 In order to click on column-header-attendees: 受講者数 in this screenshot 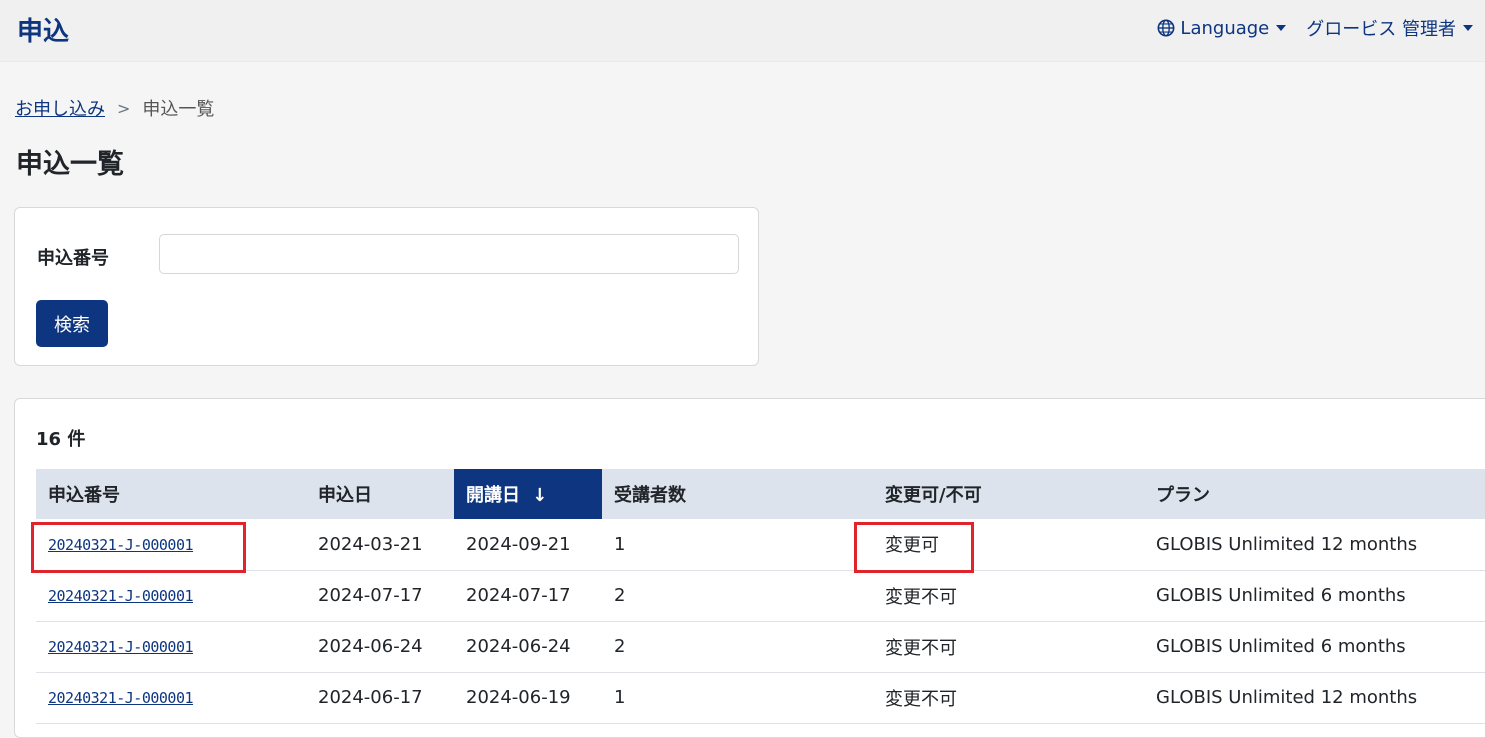, I will do `click(737, 494)`.